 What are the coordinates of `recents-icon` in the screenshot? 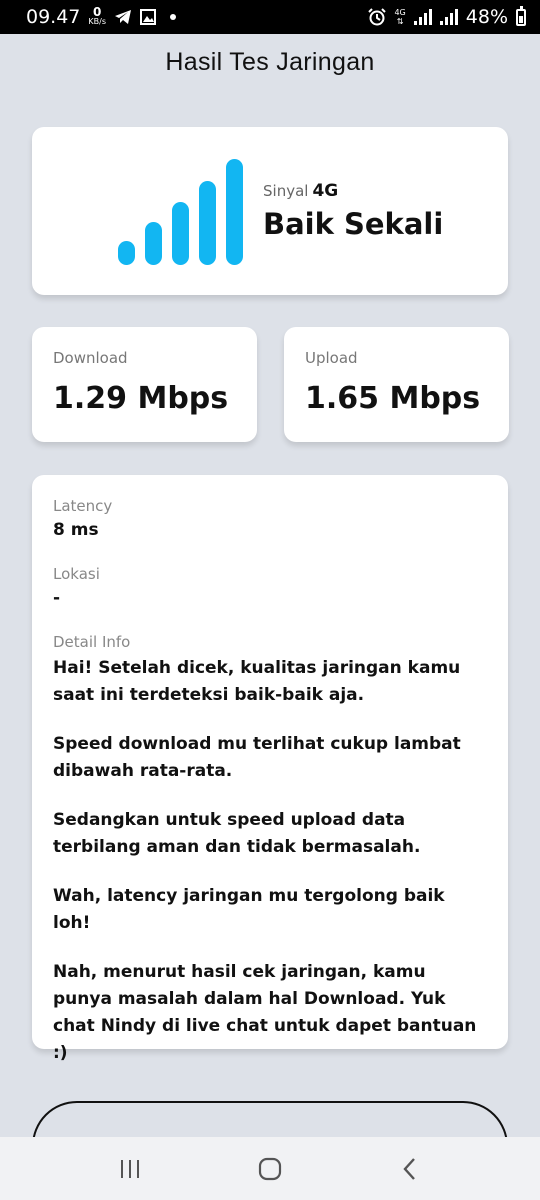 It's located at (130, 1168).